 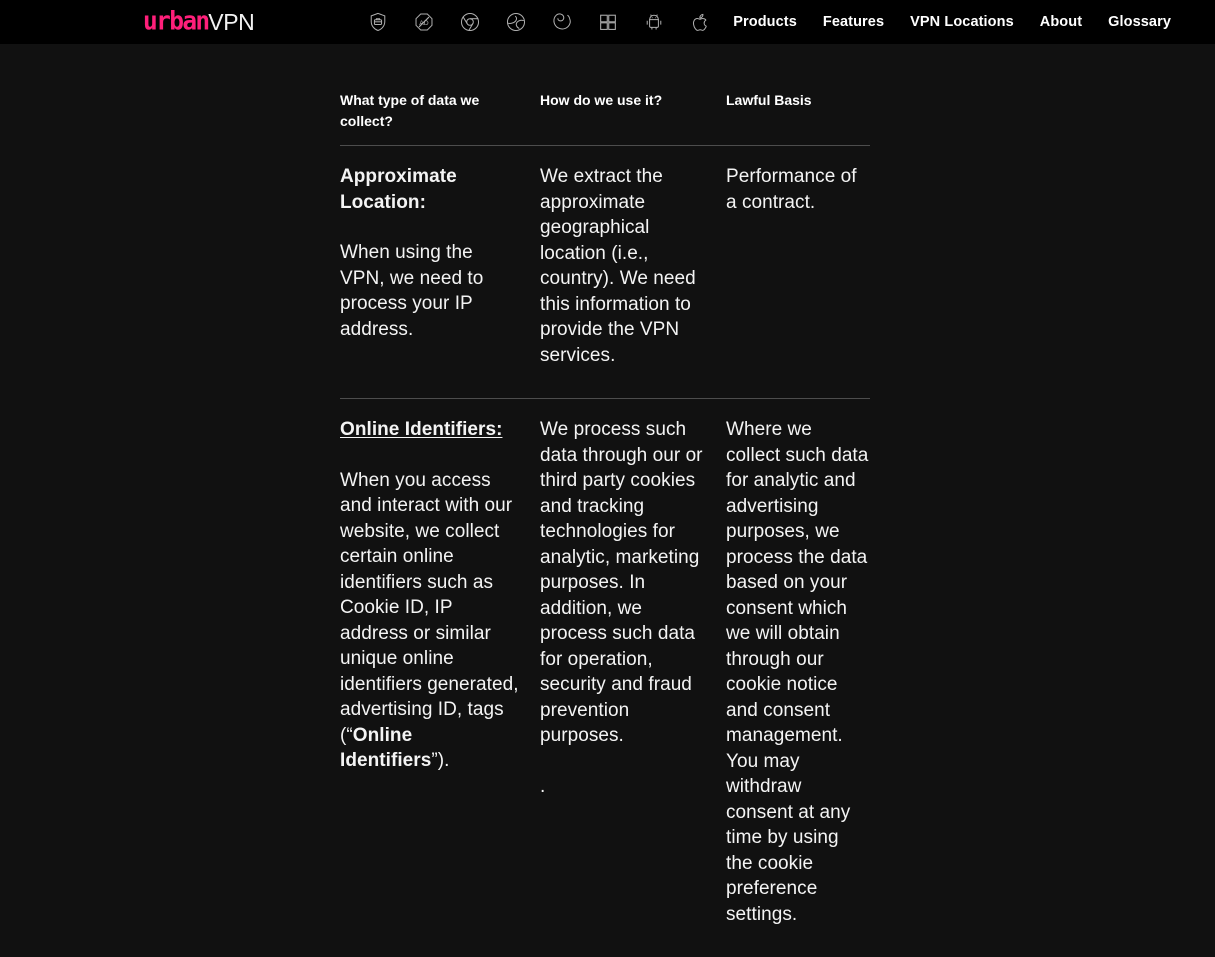 What do you see at coordinates (431, 430) in the screenshot?
I see `cell-heading-online-identifiers: Online Identifiers:` at bounding box center [431, 430].